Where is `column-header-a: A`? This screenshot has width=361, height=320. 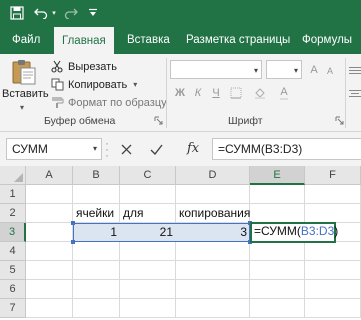 column-header-a: A is located at coordinates (49, 175).